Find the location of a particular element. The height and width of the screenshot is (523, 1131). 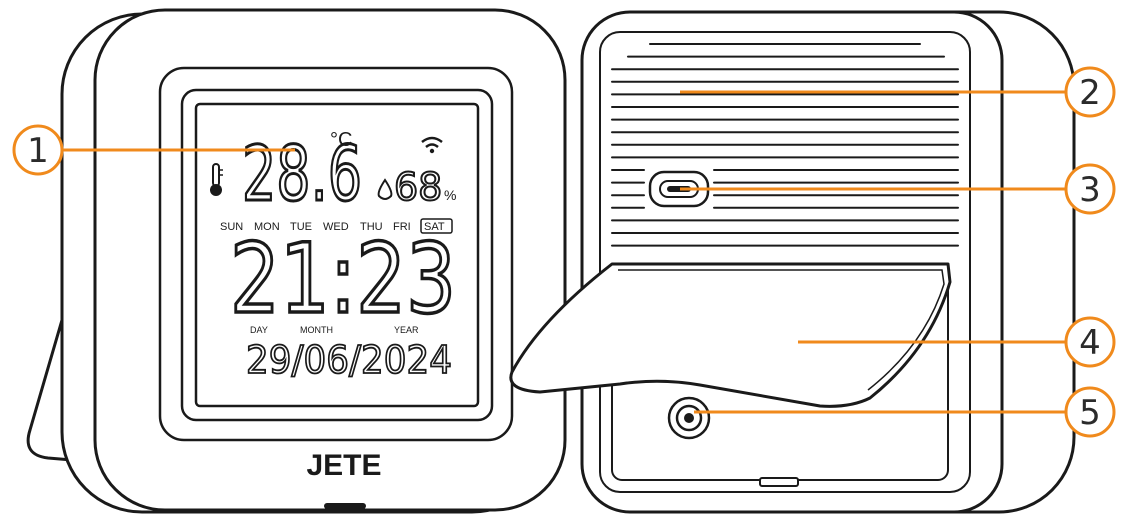

time-readout: 21:23 is located at coordinates (343, 279).